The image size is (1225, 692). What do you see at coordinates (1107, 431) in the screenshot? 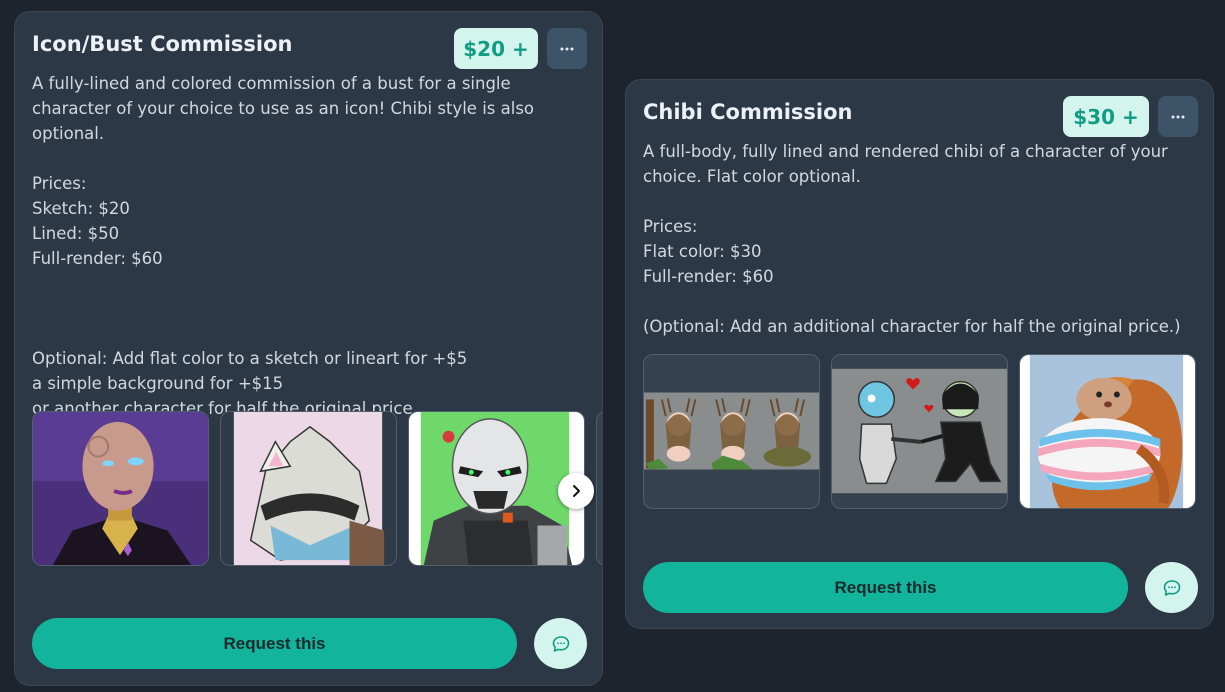
I see `gallery-image-pangolin` at bounding box center [1107, 431].